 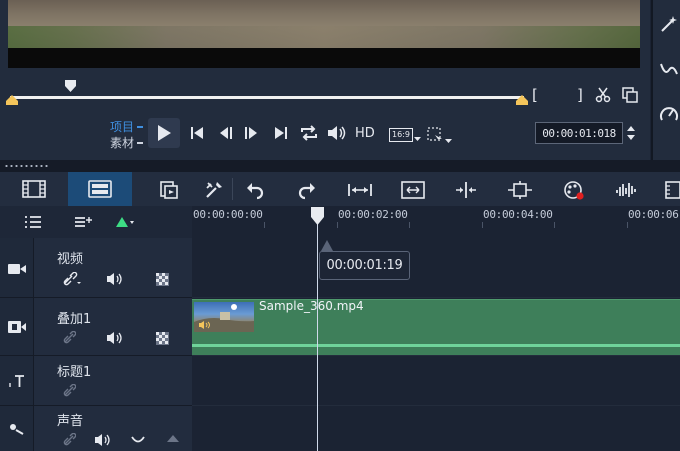 I want to click on panel-divider, so click(x=340, y=166).